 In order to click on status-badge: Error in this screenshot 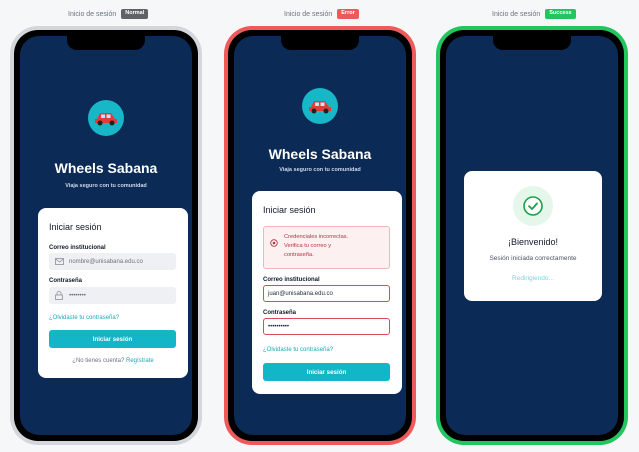, I will do `click(348, 14)`.